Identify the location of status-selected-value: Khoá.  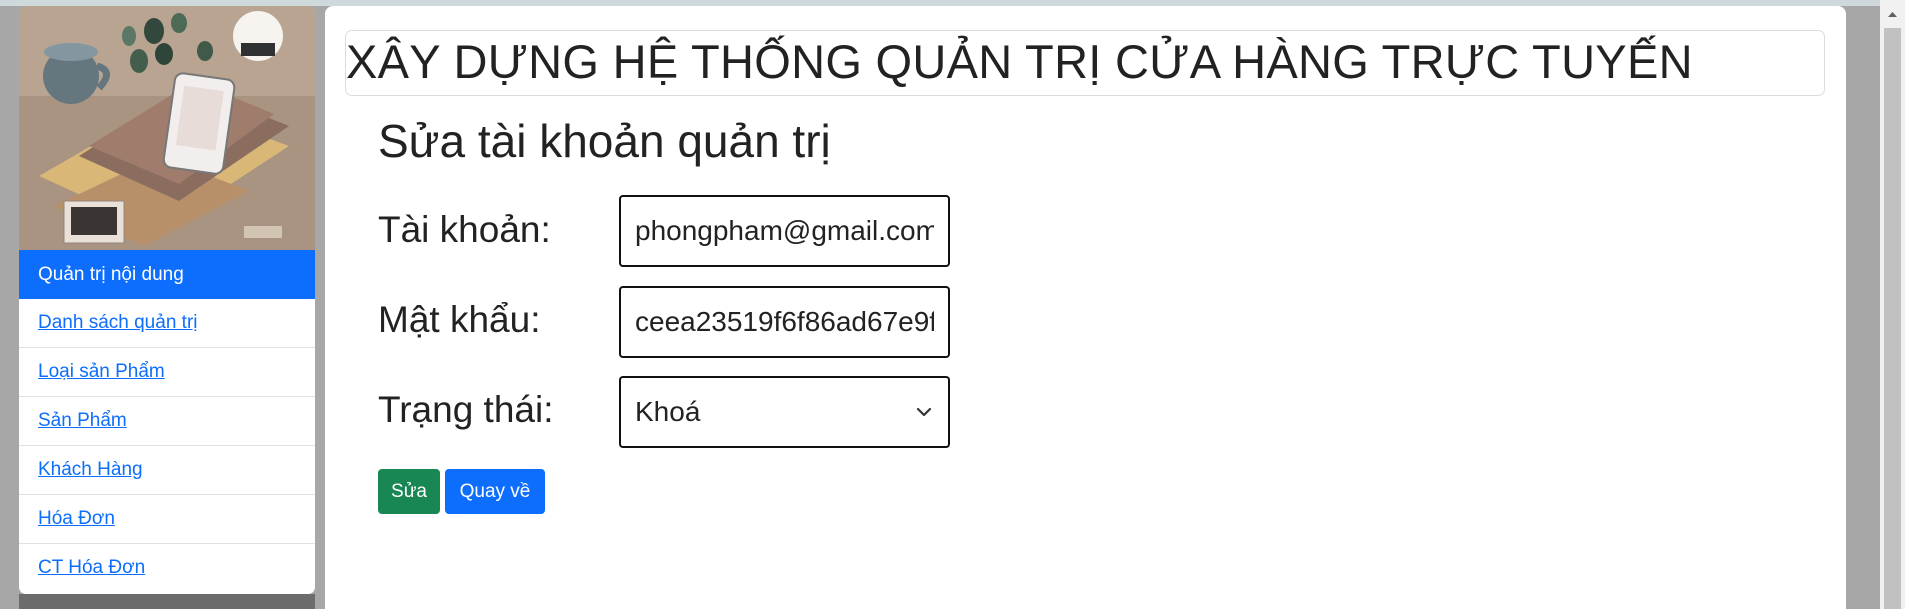
(668, 411).